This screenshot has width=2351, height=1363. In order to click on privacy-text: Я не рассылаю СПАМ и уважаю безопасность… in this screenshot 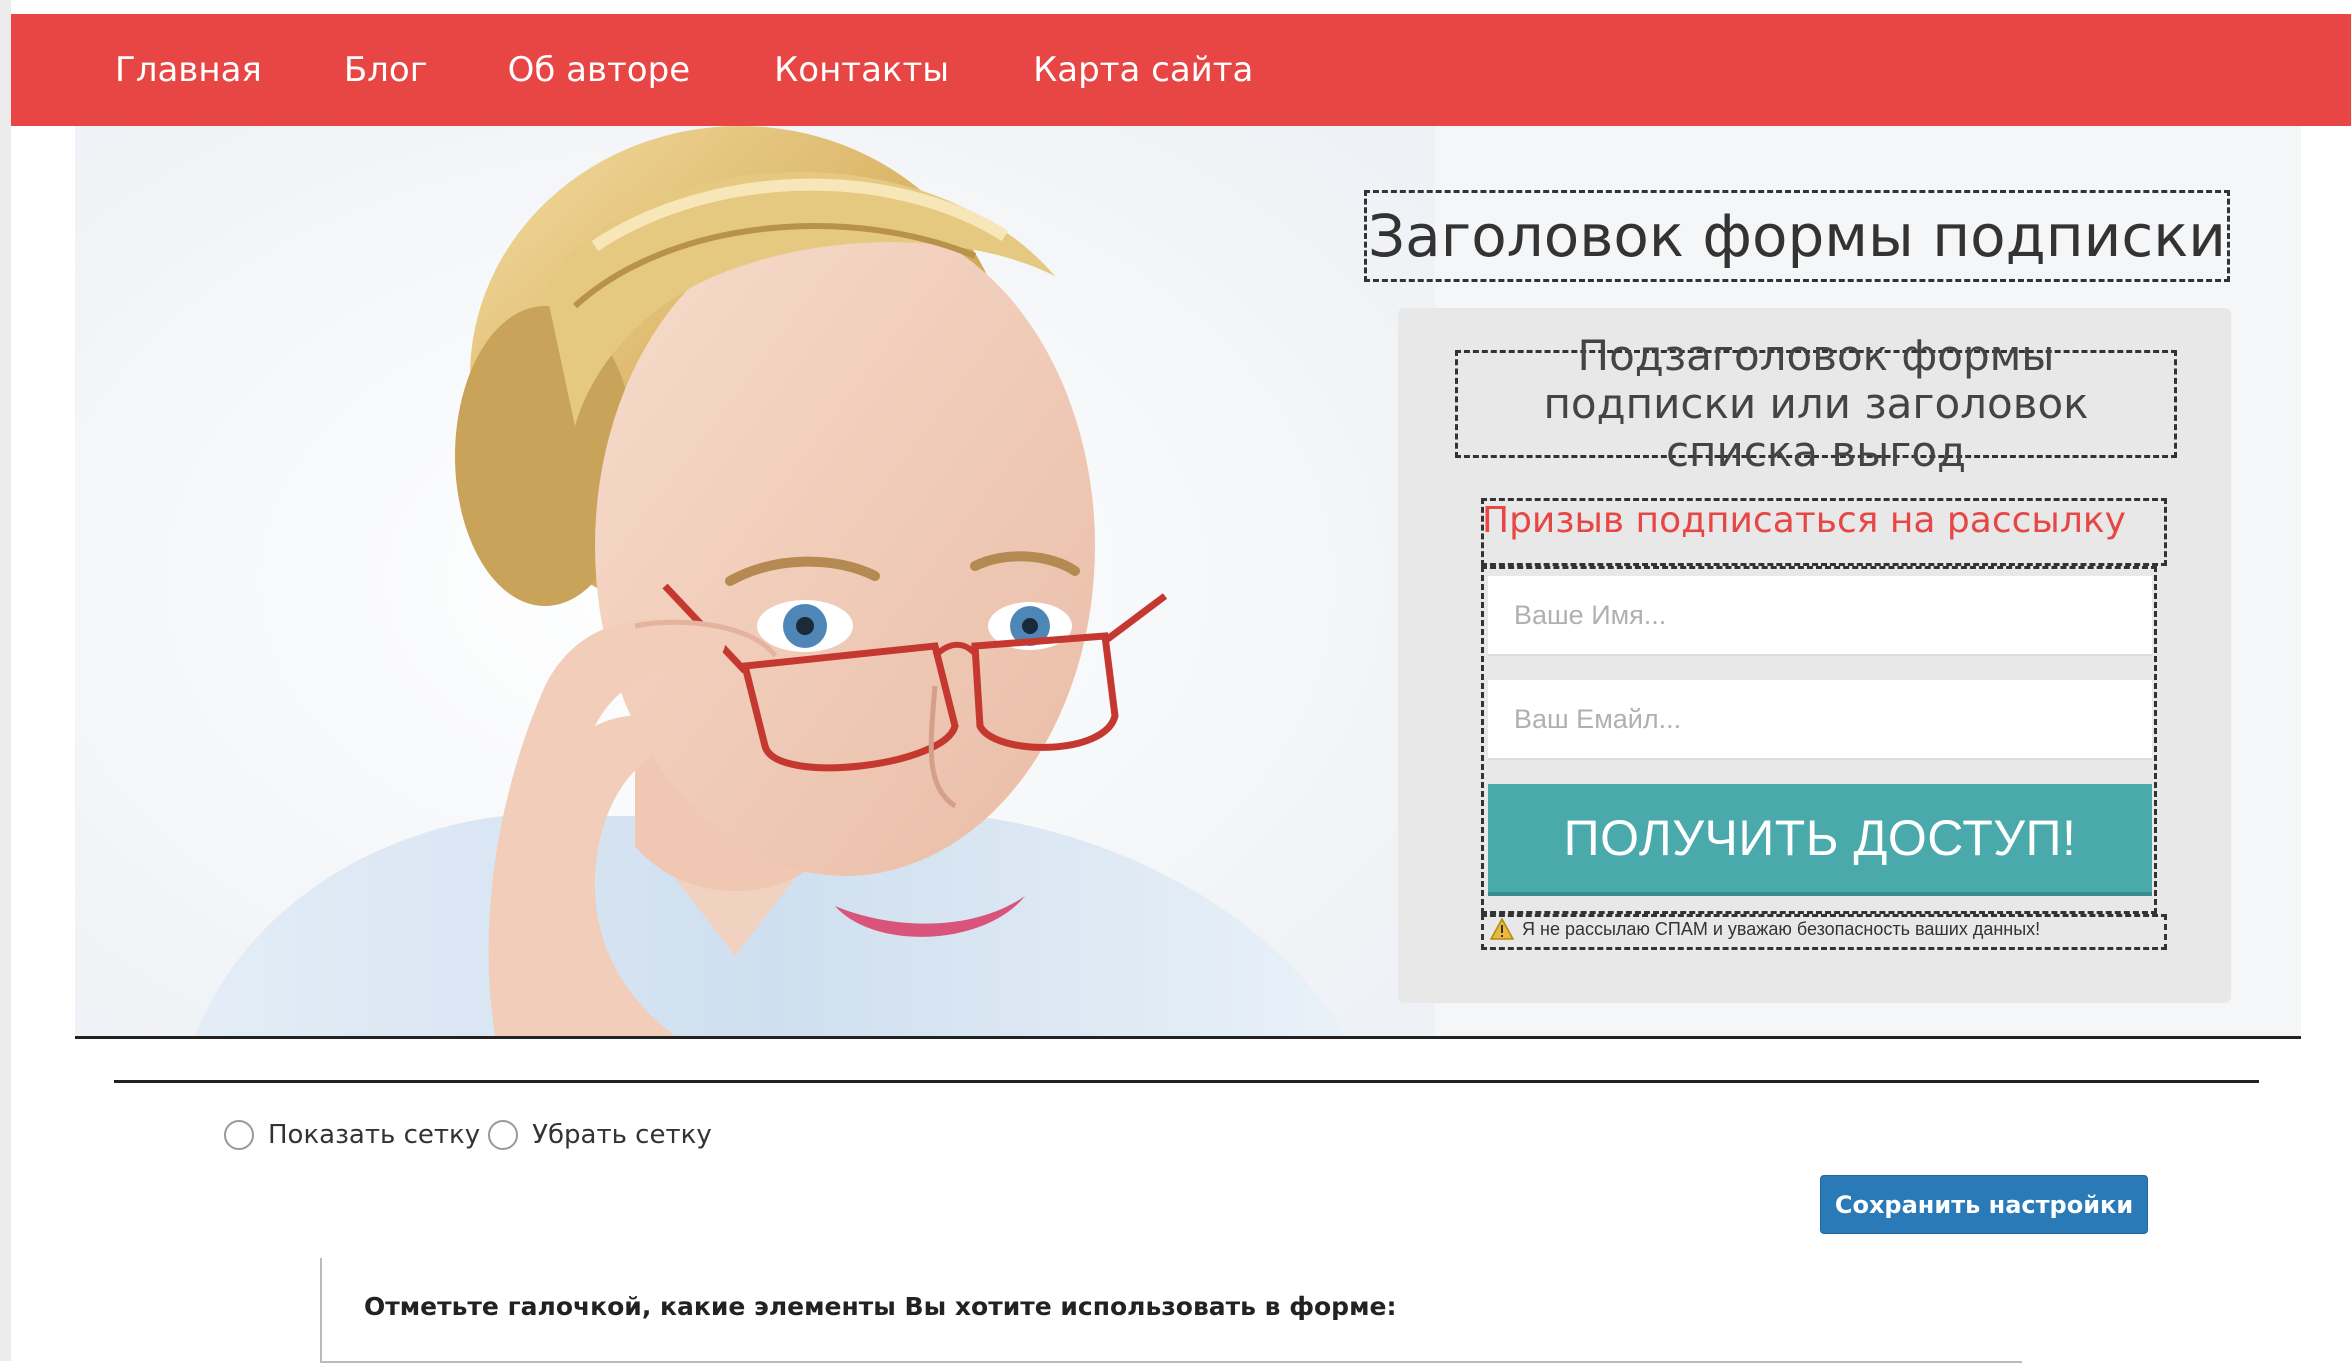, I will do `click(1781, 928)`.